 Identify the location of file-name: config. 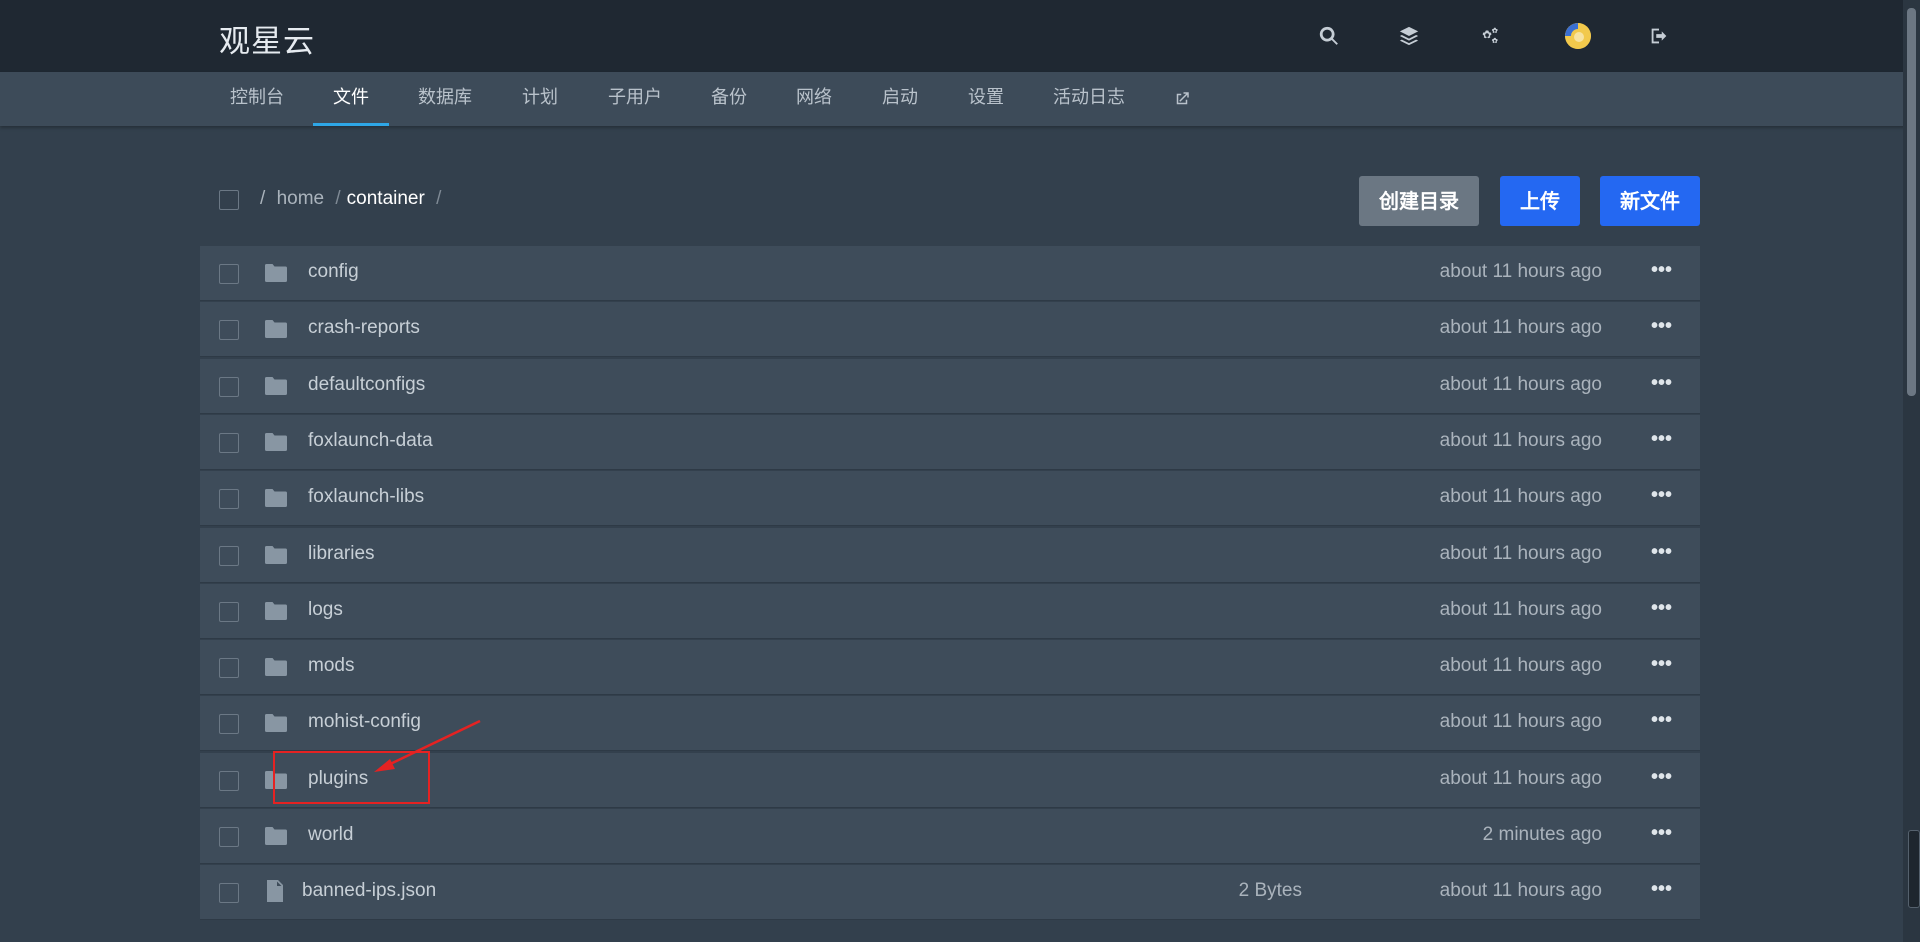
(333, 272).